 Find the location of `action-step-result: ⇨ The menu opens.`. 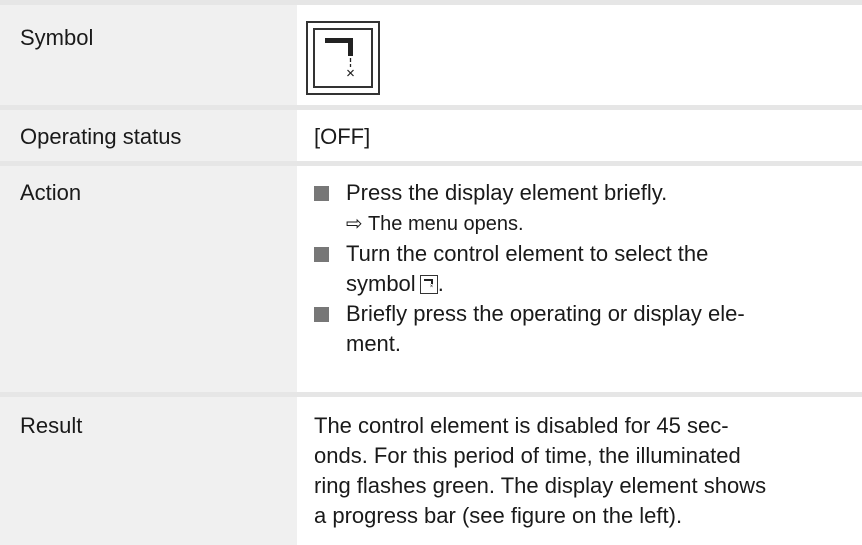

action-step-result: ⇨ The menu opens. is located at coordinates (581, 223).